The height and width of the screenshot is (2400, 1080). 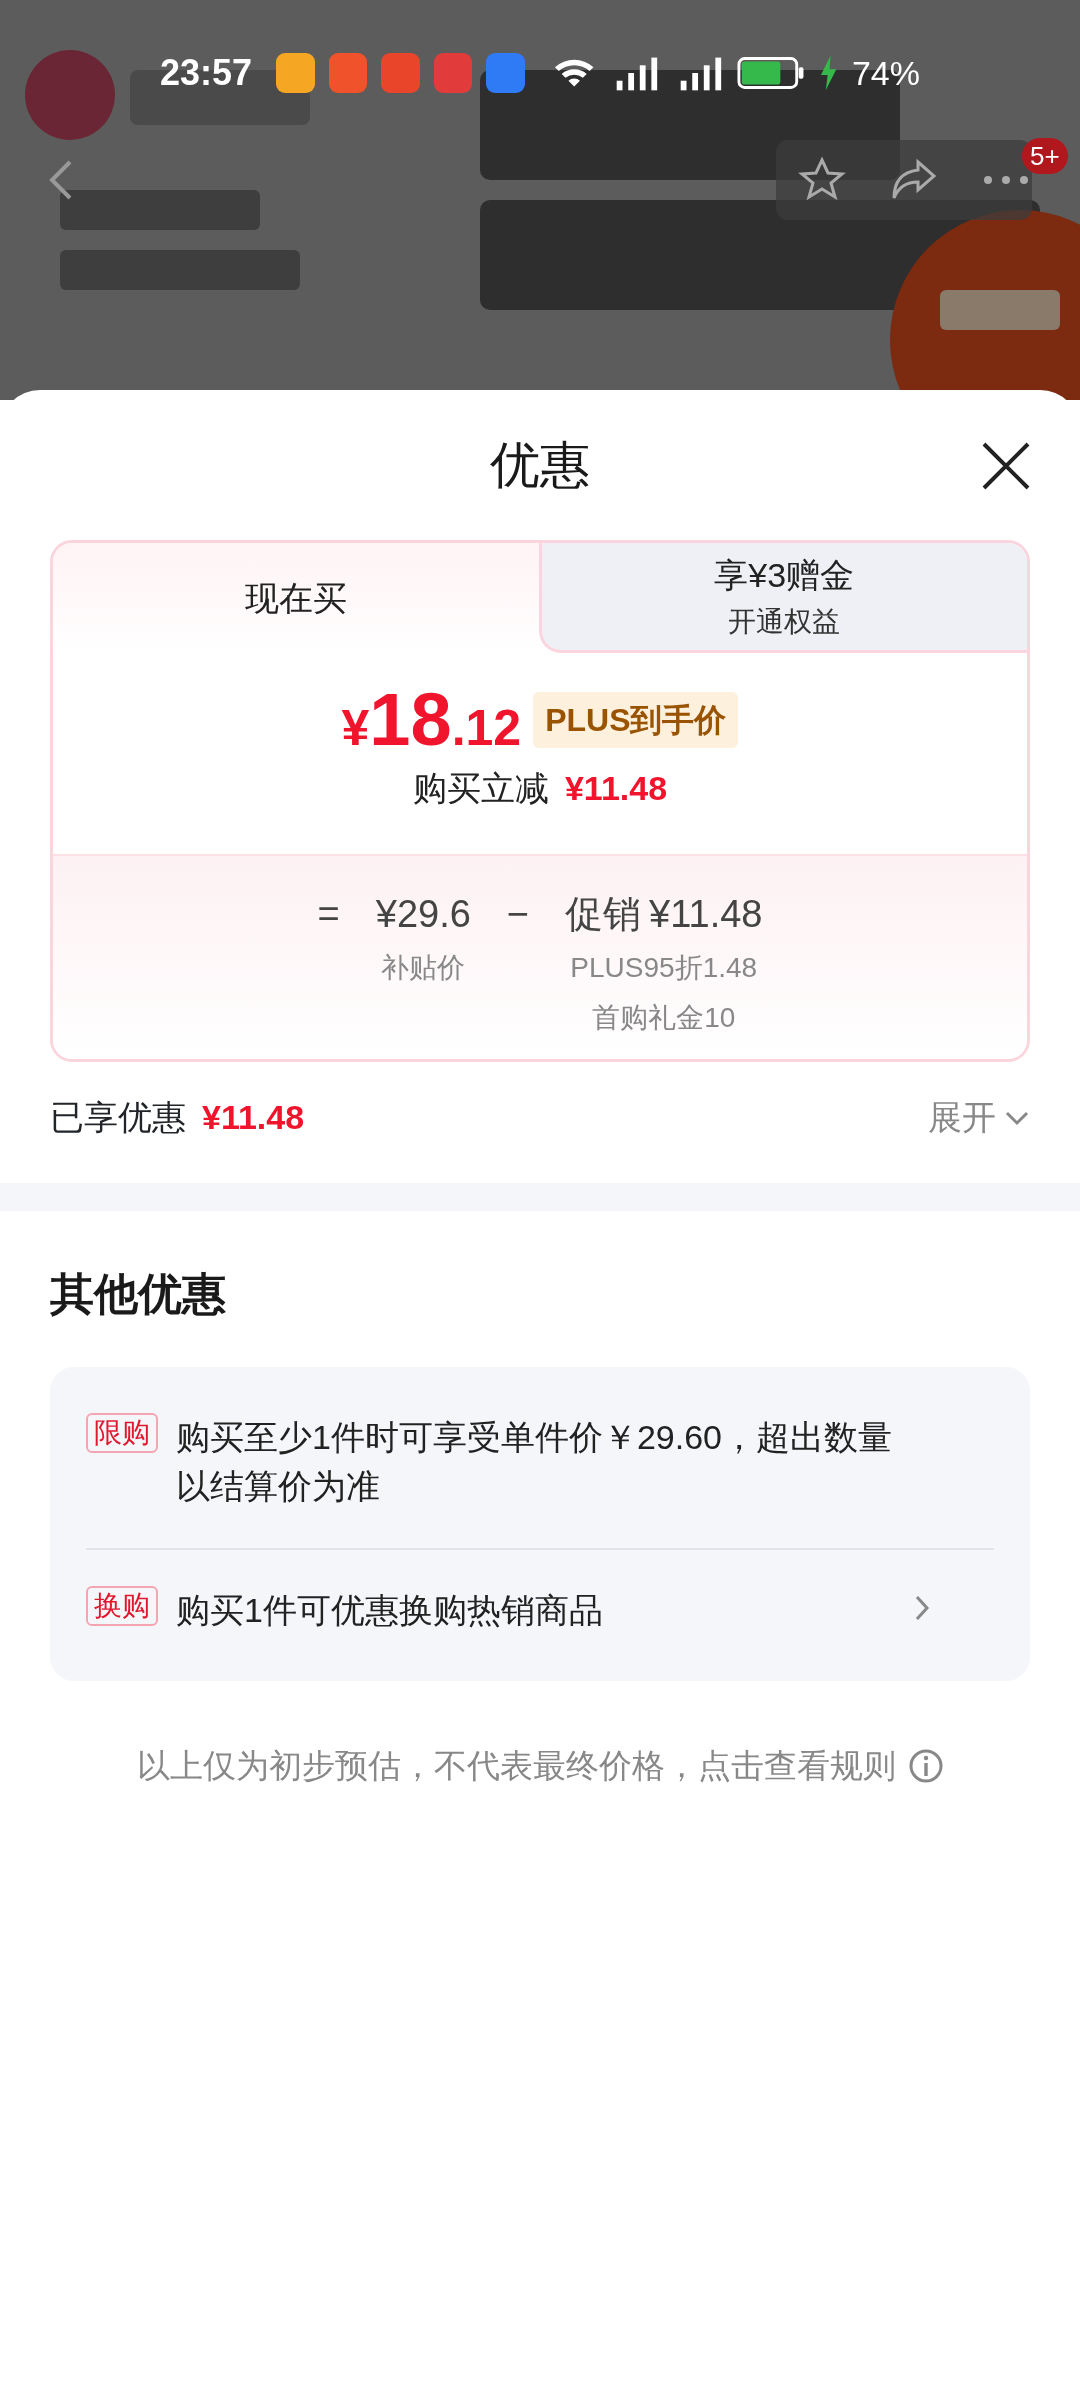 I want to click on charging-icon, so click(x=828, y=73).